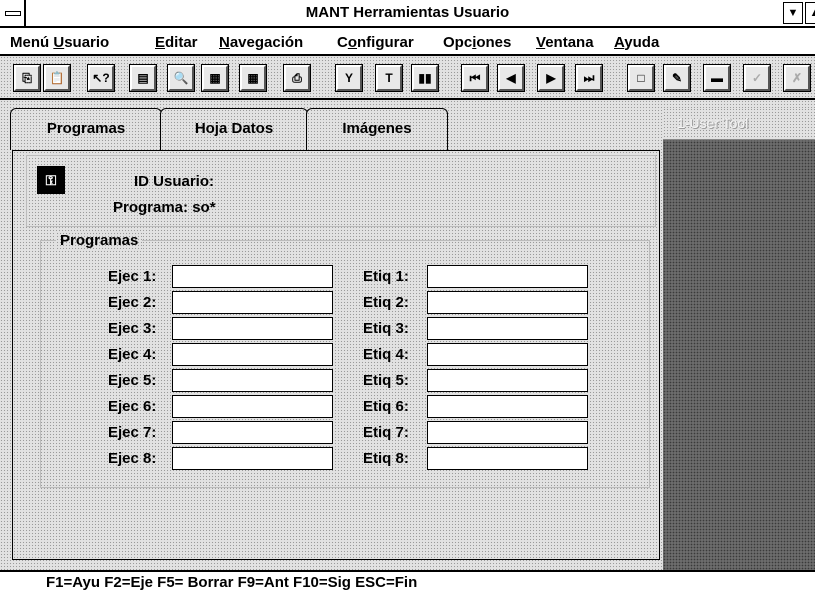 This screenshot has height=591, width=815. What do you see at coordinates (677, 78) in the screenshot?
I see `edit-icon: ✎` at bounding box center [677, 78].